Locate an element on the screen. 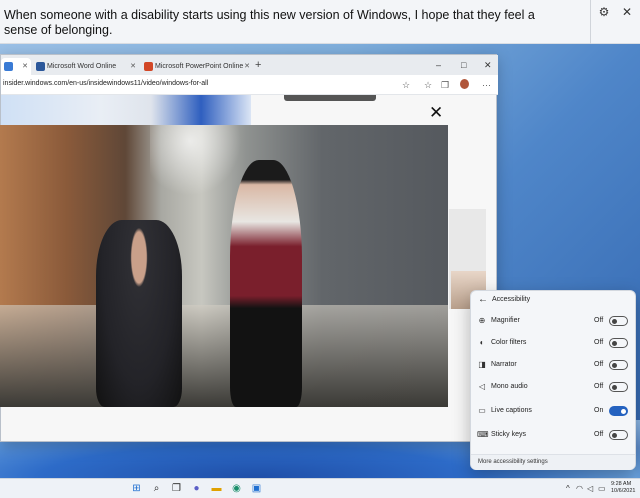  setting-label: Sticky keys is located at coordinates (509, 434).